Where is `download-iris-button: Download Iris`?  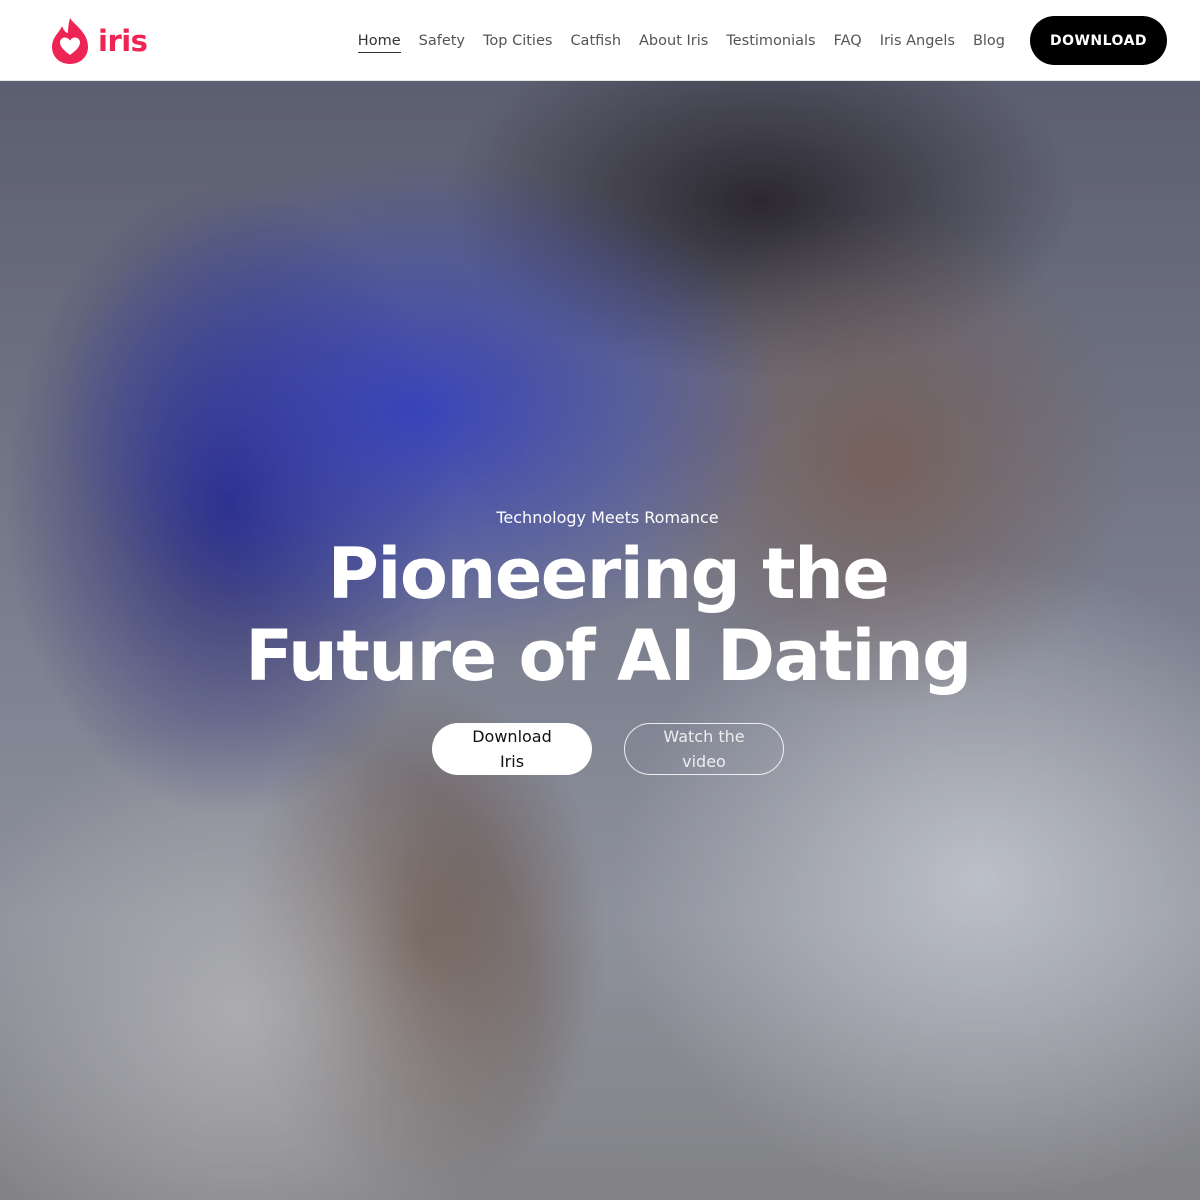 download-iris-button: Download Iris is located at coordinates (512, 749).